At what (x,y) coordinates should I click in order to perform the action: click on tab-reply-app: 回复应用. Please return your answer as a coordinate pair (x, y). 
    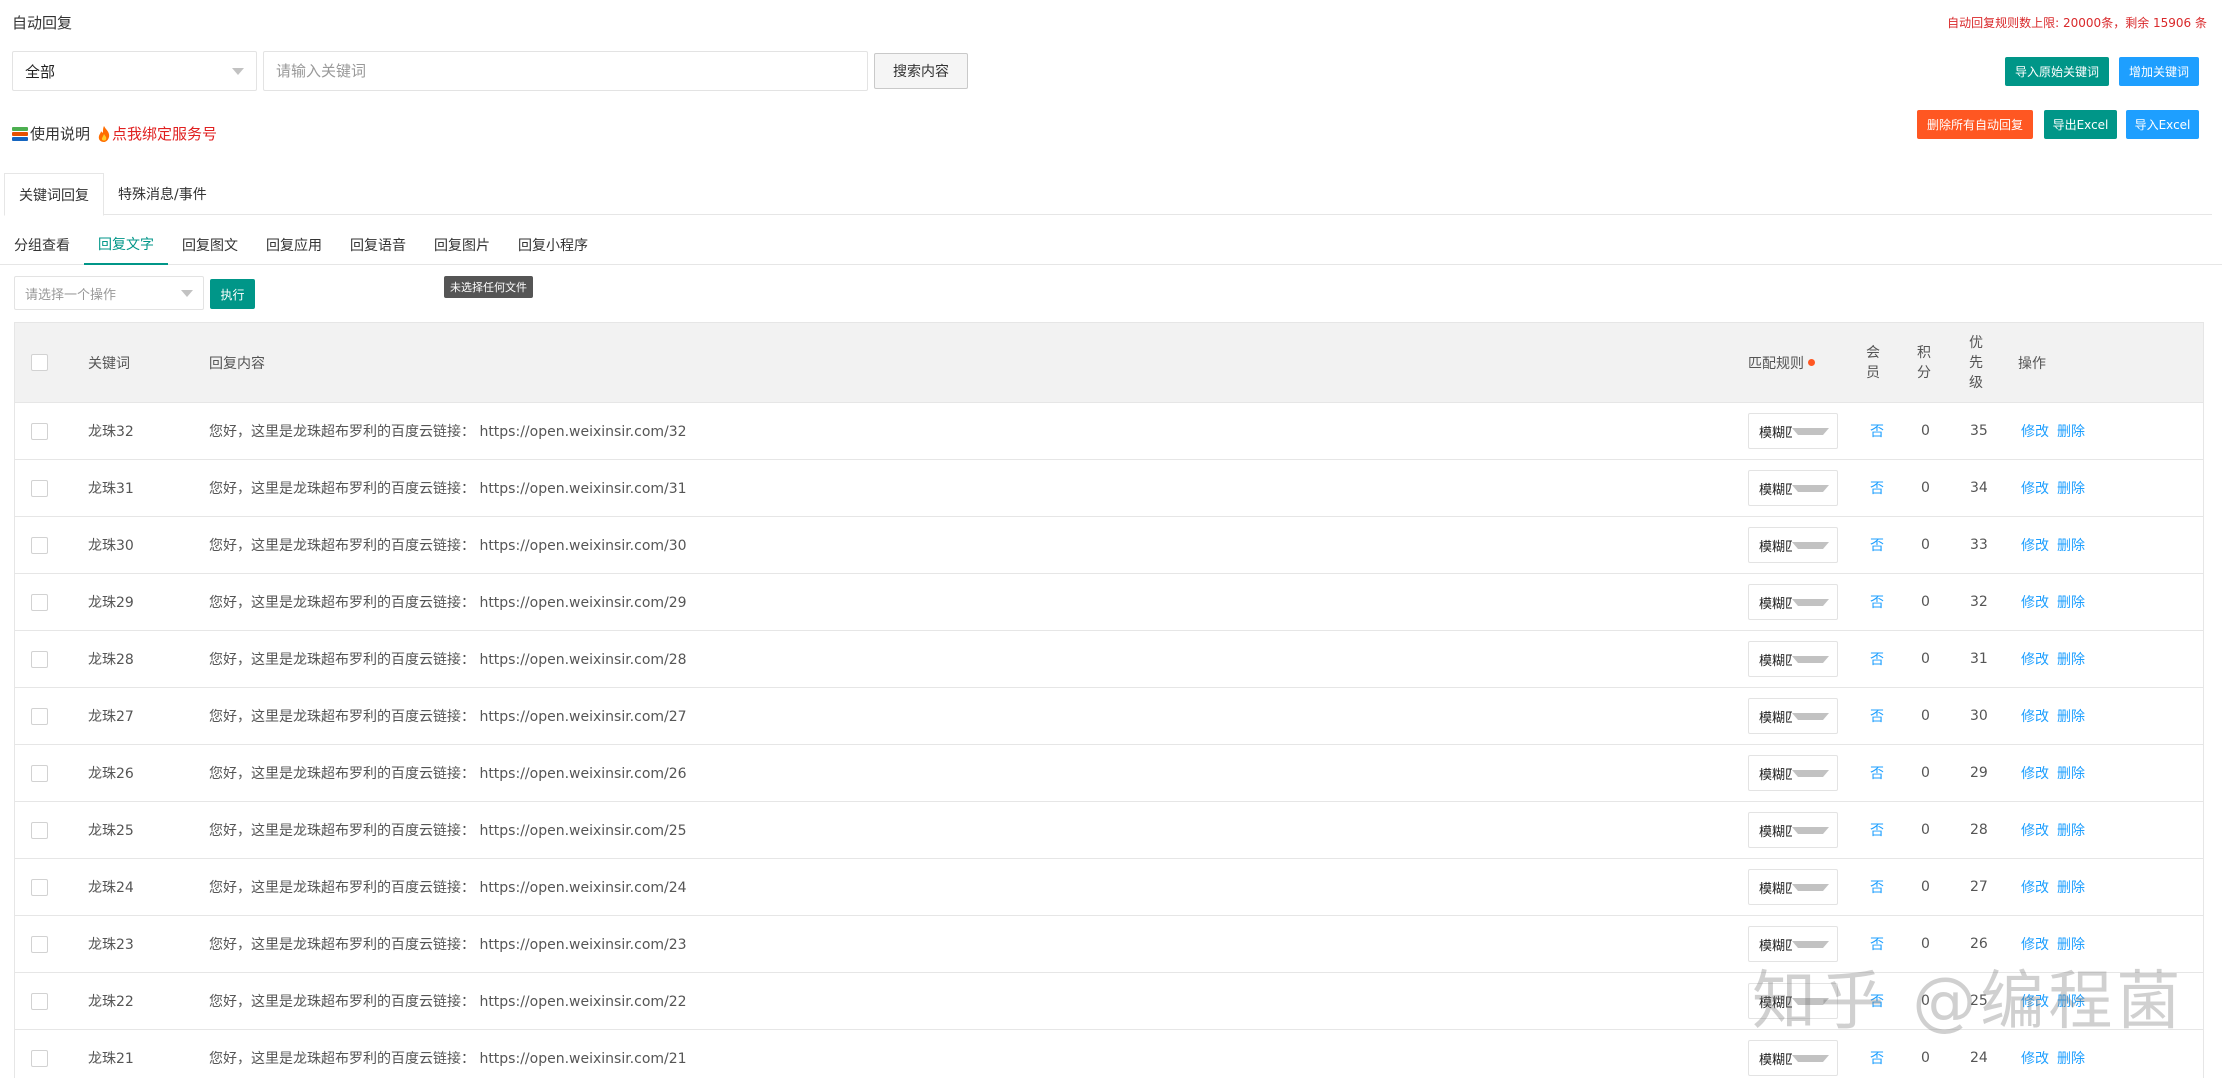
    Looking at the image, I should click on (294, 245).